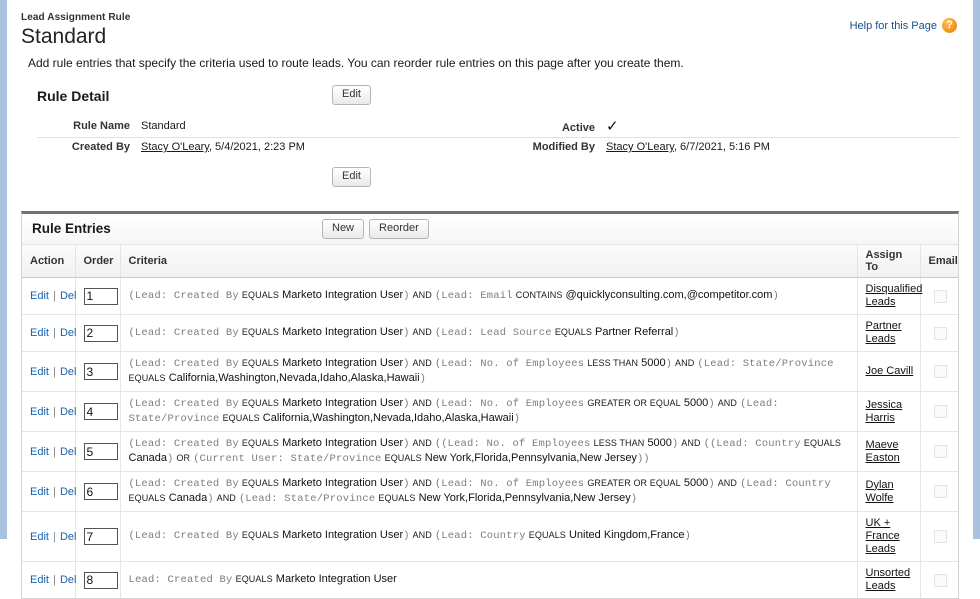  I want to click on assign-to-link: Joe Cavill, so click(890, 371).